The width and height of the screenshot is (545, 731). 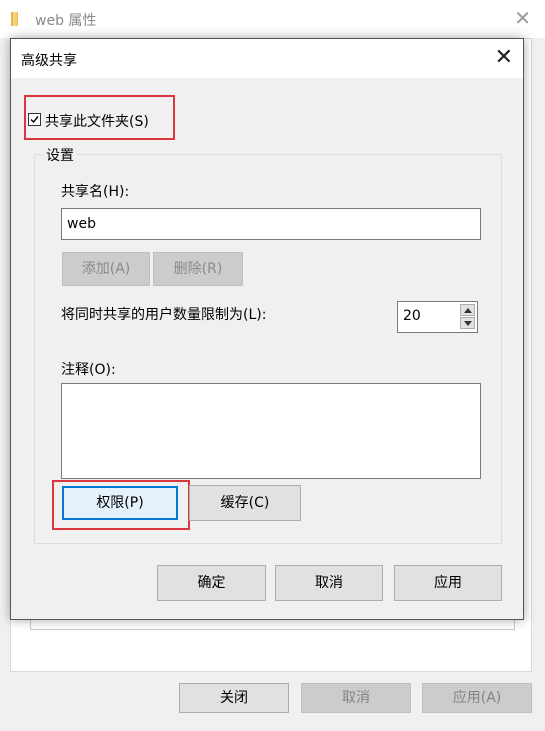 I want to click on comment-label: 注释(O):, so click(x=88, y=370).